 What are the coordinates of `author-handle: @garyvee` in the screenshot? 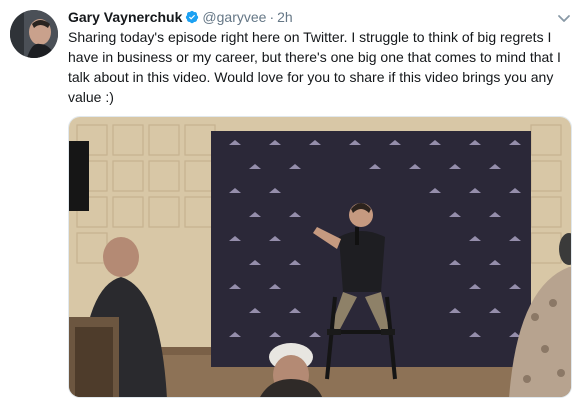 It's located at (234, 17).